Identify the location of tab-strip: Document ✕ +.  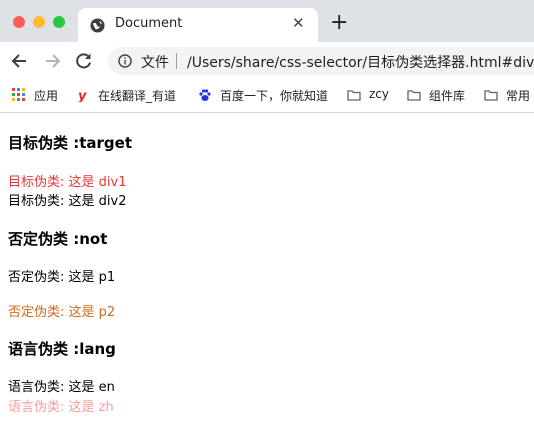
(267, 21).